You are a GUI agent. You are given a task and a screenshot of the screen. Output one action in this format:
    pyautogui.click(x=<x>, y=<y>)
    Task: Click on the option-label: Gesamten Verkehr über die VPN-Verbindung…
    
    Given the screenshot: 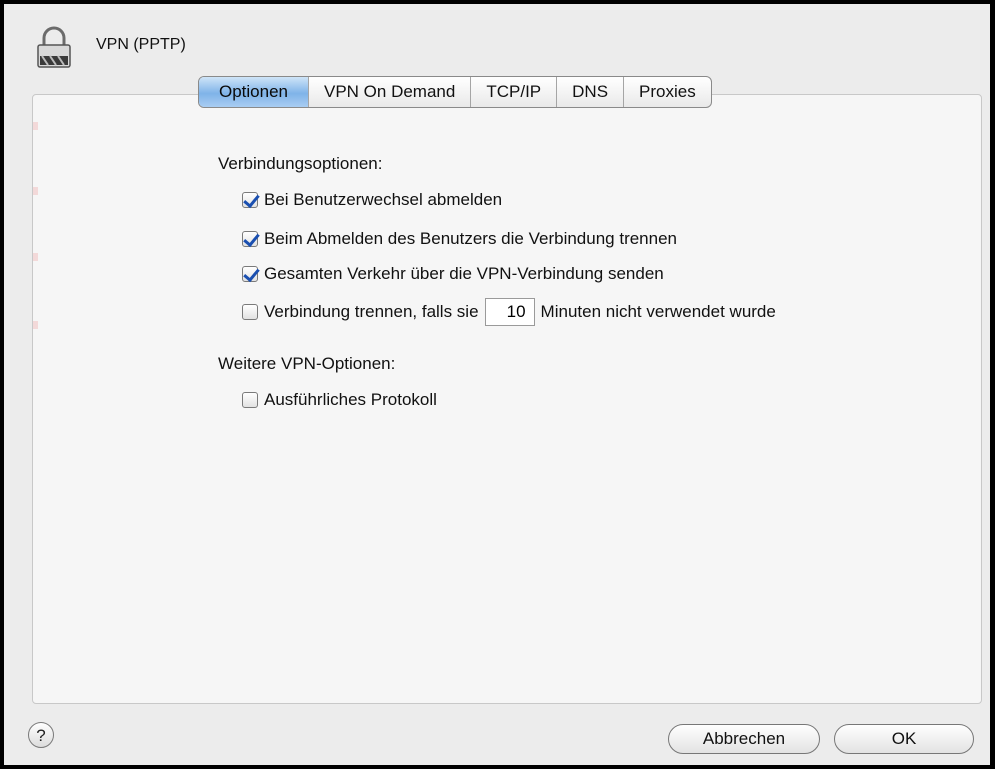 What is the action you would take?
    pyautogui.click(x=464, y=273)
    